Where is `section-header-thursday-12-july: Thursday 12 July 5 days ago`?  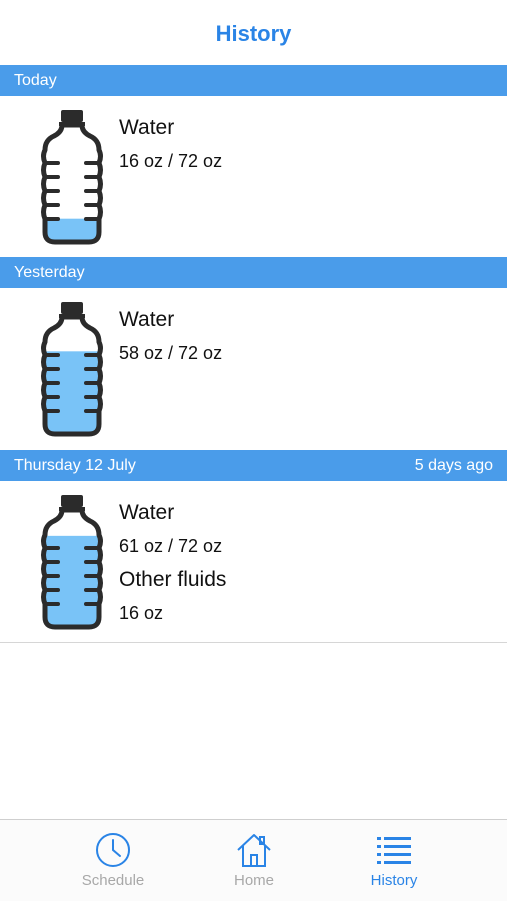
section-header-thursday-12-july: Thursday 12 July 5 days ago is located at coordinates (253, 465).